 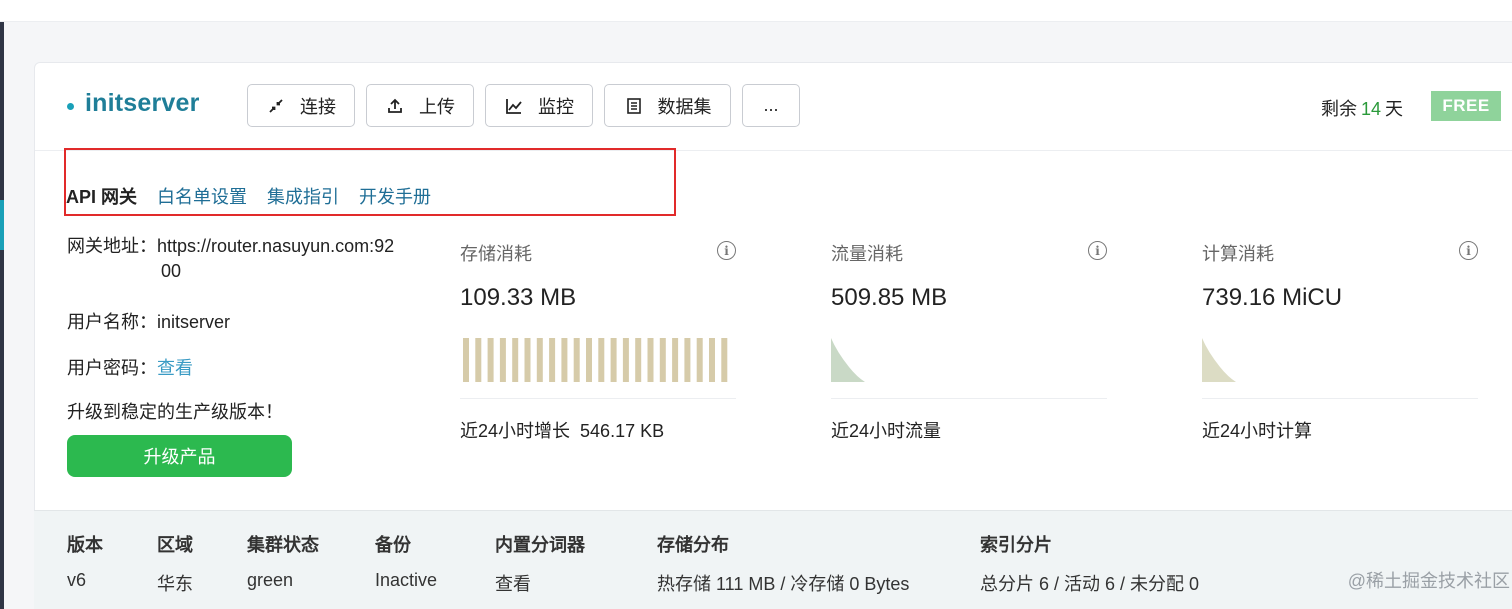 I want to click on dataset-button: 数据集, so click(x=667, y=105).